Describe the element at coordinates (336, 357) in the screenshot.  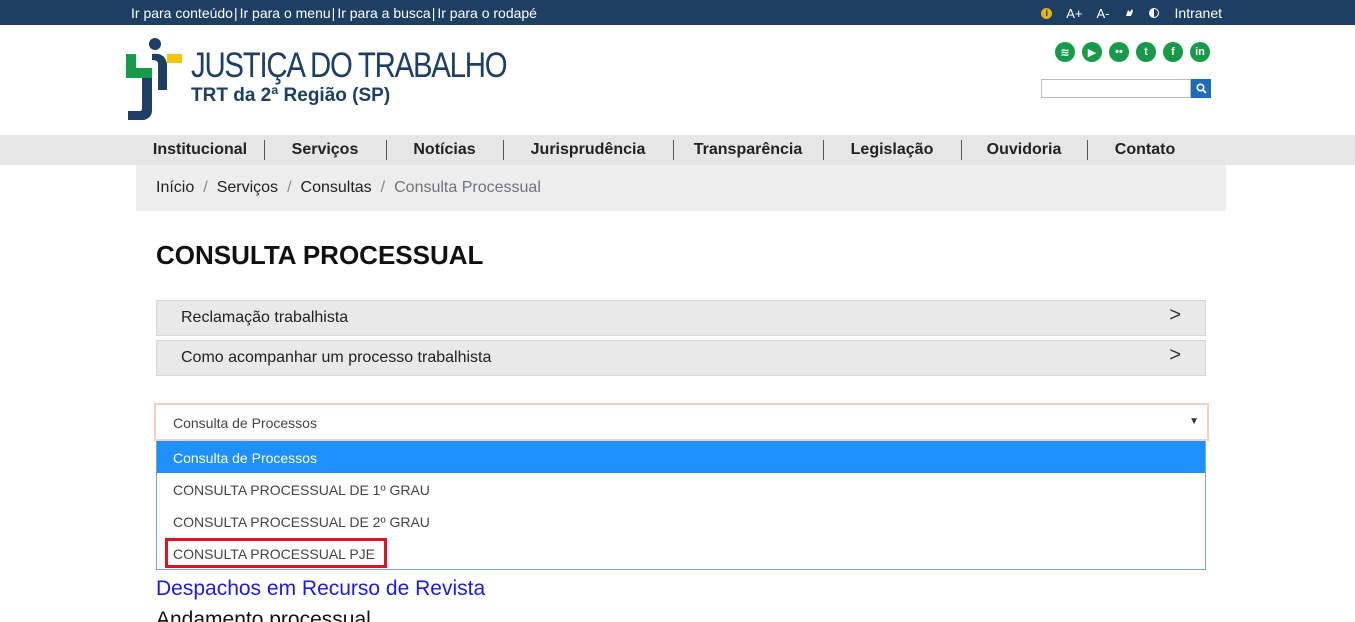
I see `accordion-label: Como acompanhar um processo trabalhista` at that location.